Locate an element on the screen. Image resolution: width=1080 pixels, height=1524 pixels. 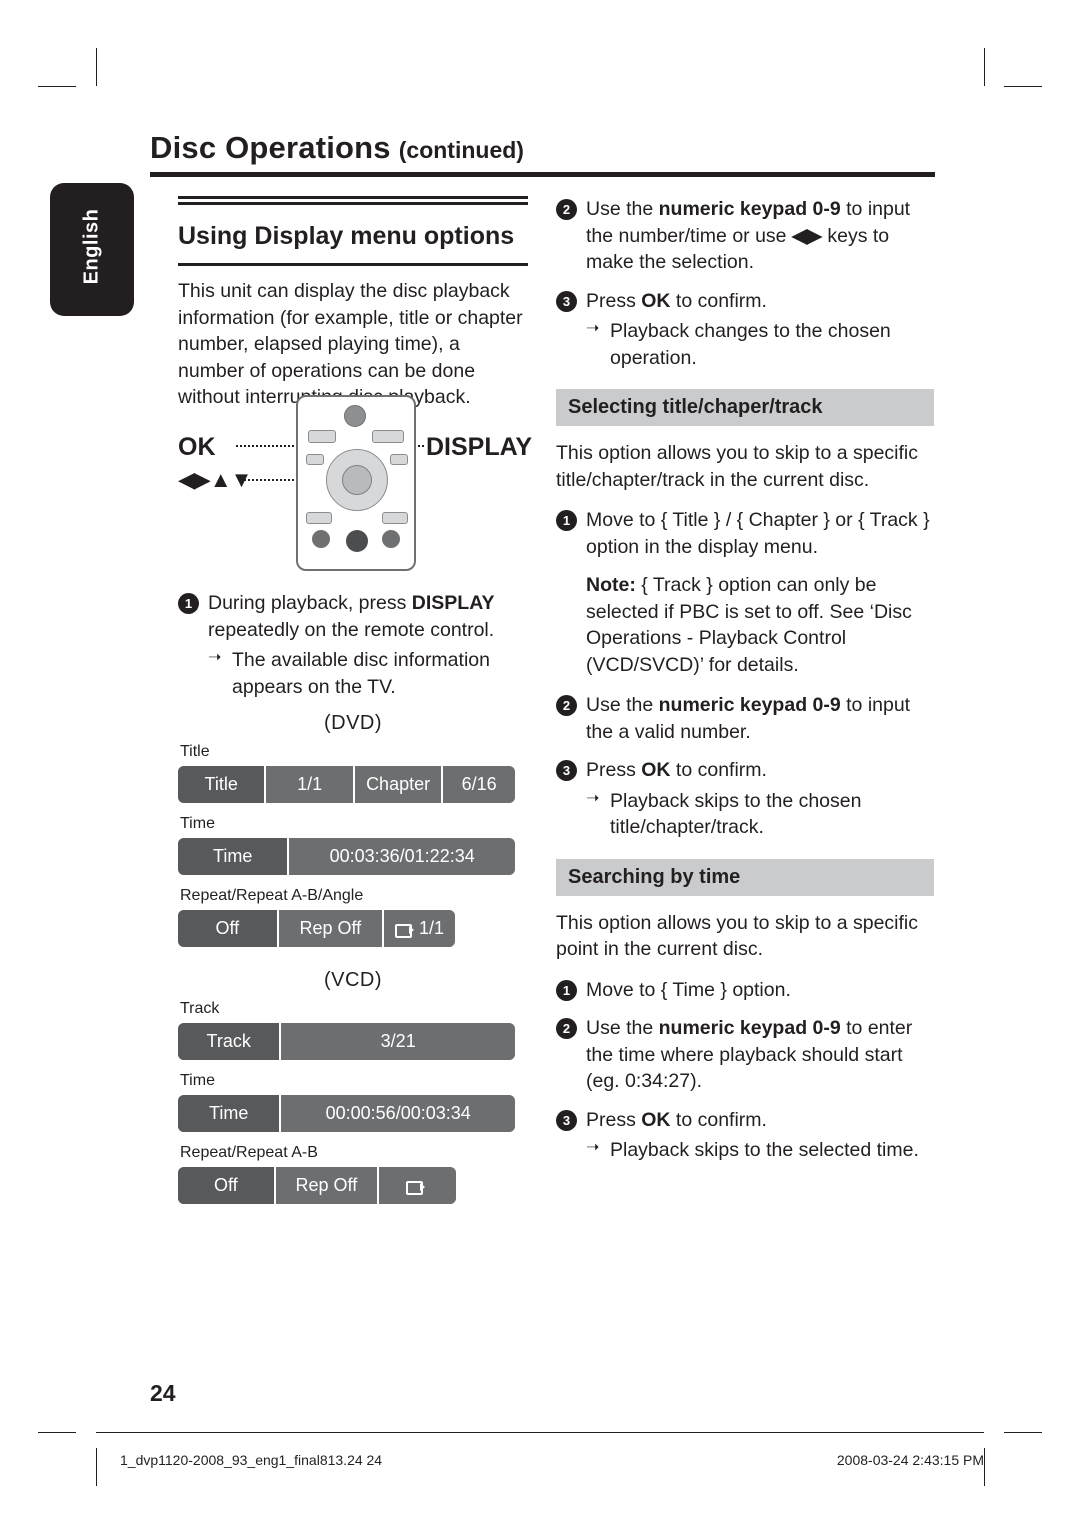
remote-ok-button is located at coordinates (357, 480).